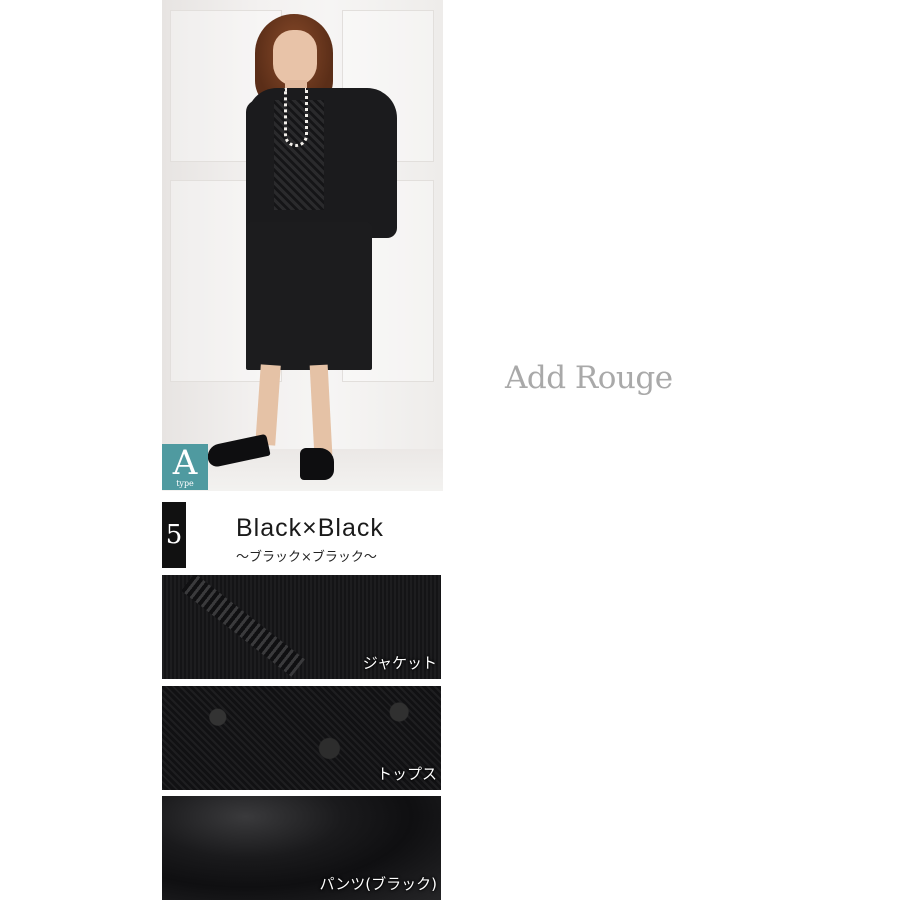 Image resolution: width=900 pixels, height=900 pixels. I want to click on model-leg-right, so click(321, 410).